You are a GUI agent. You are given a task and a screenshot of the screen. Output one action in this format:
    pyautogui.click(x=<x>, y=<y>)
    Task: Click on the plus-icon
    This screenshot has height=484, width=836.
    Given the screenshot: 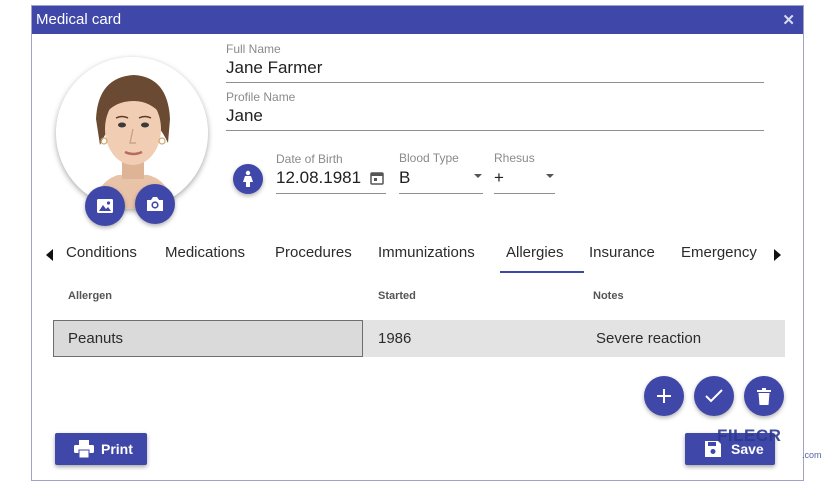 What is the action you would take?
    pyautogui.click(x=664, y=396)
    